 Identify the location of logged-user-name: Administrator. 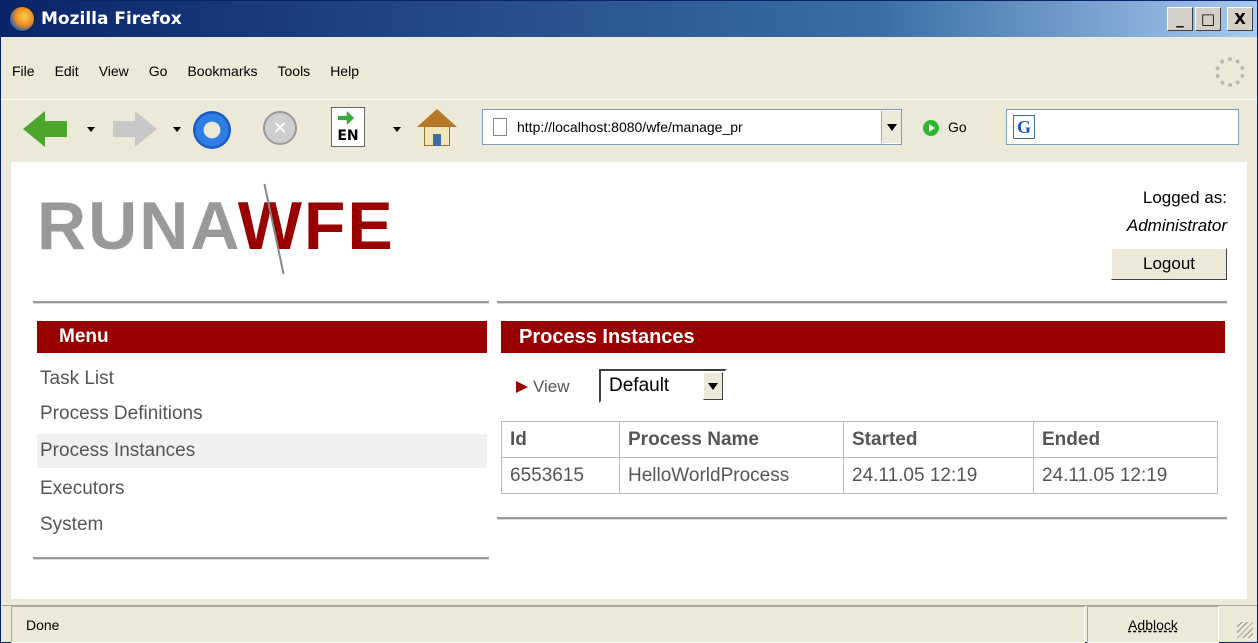
(1176, 225).